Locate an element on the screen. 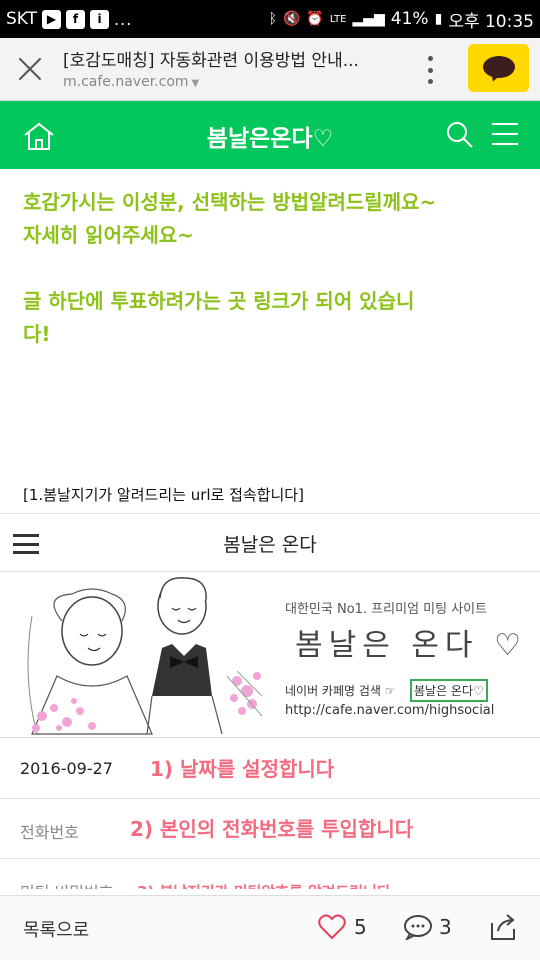  alarm-icon: ⏰ is located at coordinates (315, 19).